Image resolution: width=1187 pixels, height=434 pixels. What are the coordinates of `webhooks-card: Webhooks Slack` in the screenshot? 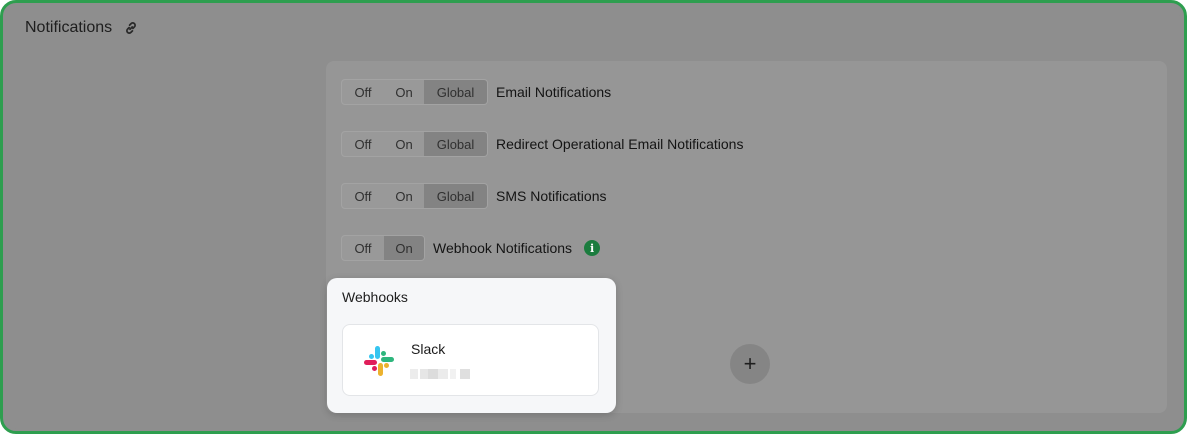 It's located at (471, 345).